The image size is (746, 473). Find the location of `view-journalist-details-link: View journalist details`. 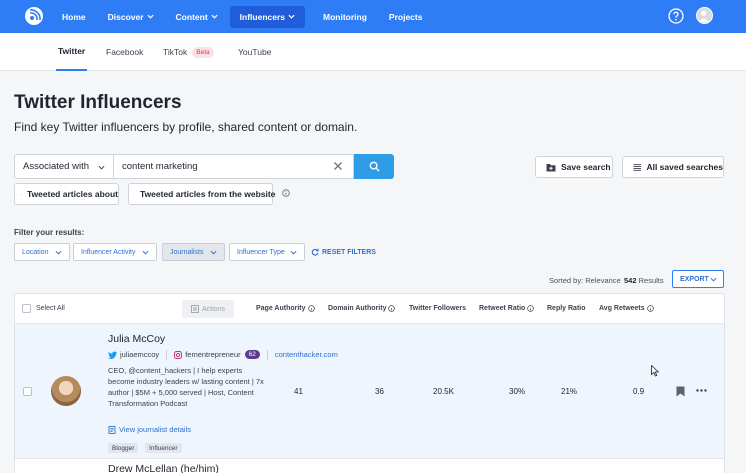

view-journalist-details-link: View journalist details is located at coordinates (149, 429).